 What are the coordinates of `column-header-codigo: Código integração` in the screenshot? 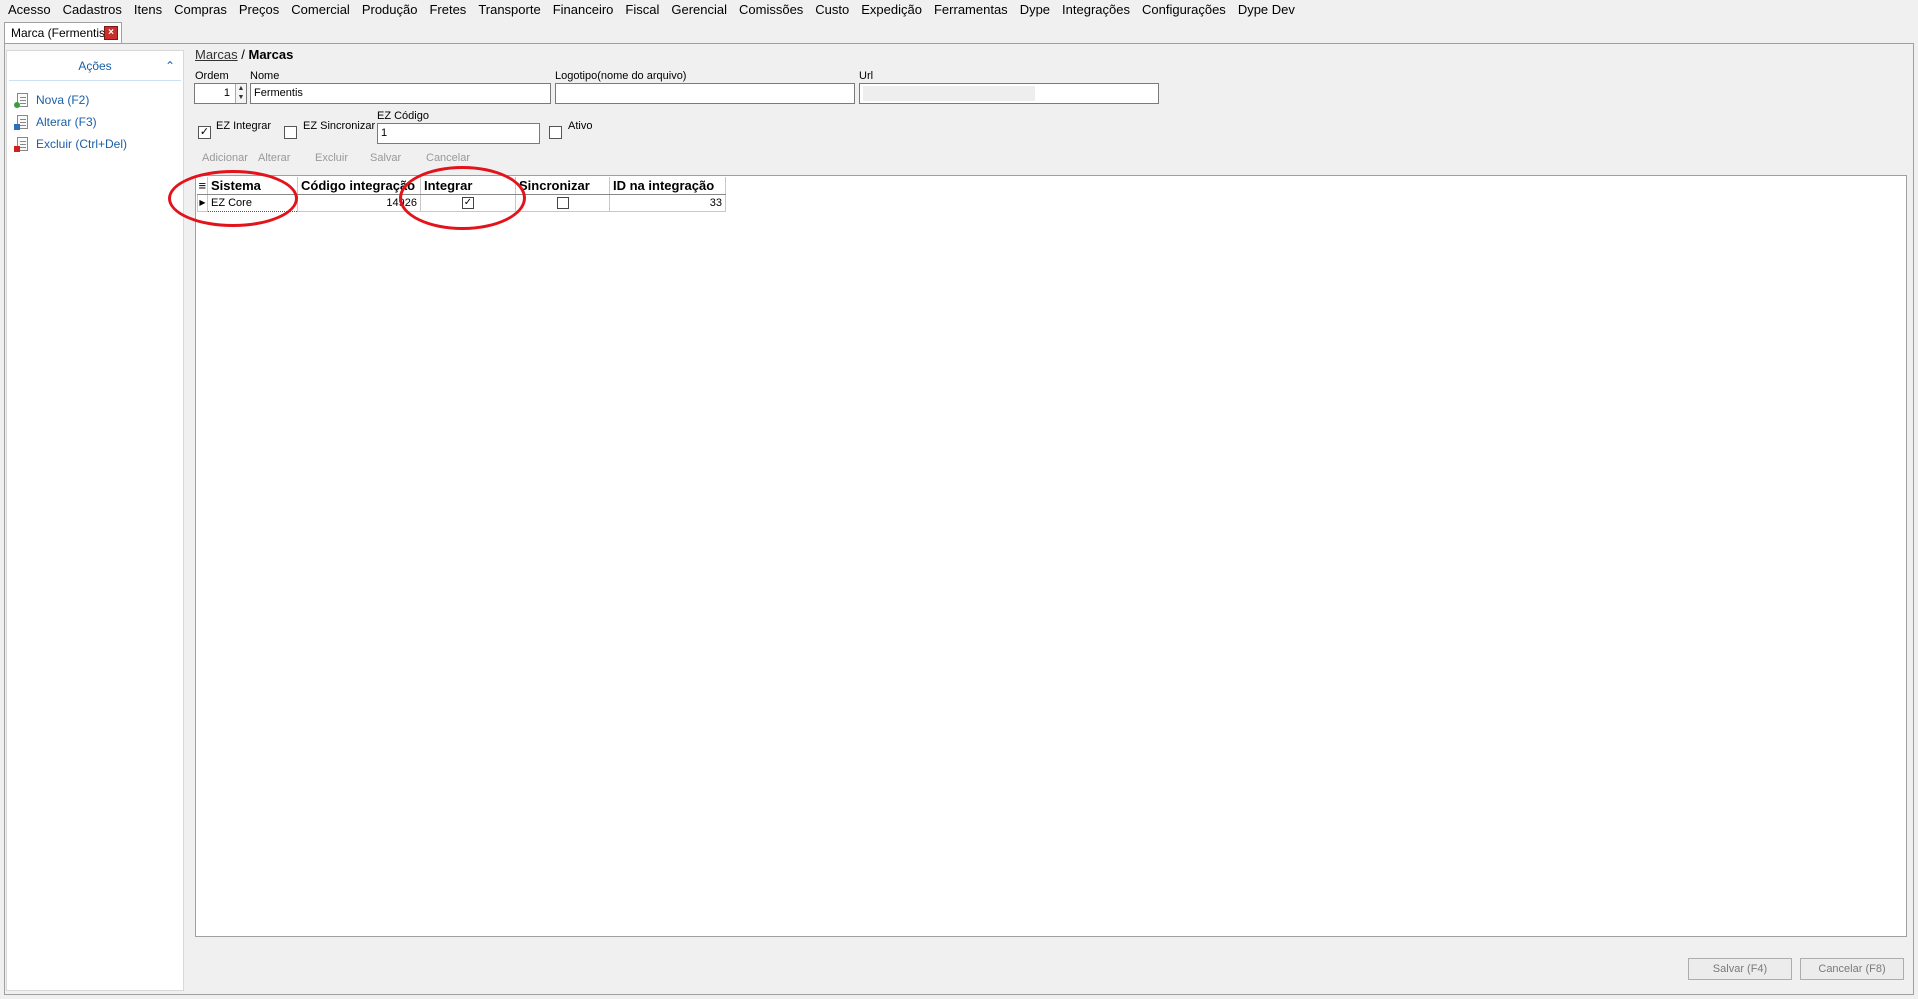 It's located at (359, 186).